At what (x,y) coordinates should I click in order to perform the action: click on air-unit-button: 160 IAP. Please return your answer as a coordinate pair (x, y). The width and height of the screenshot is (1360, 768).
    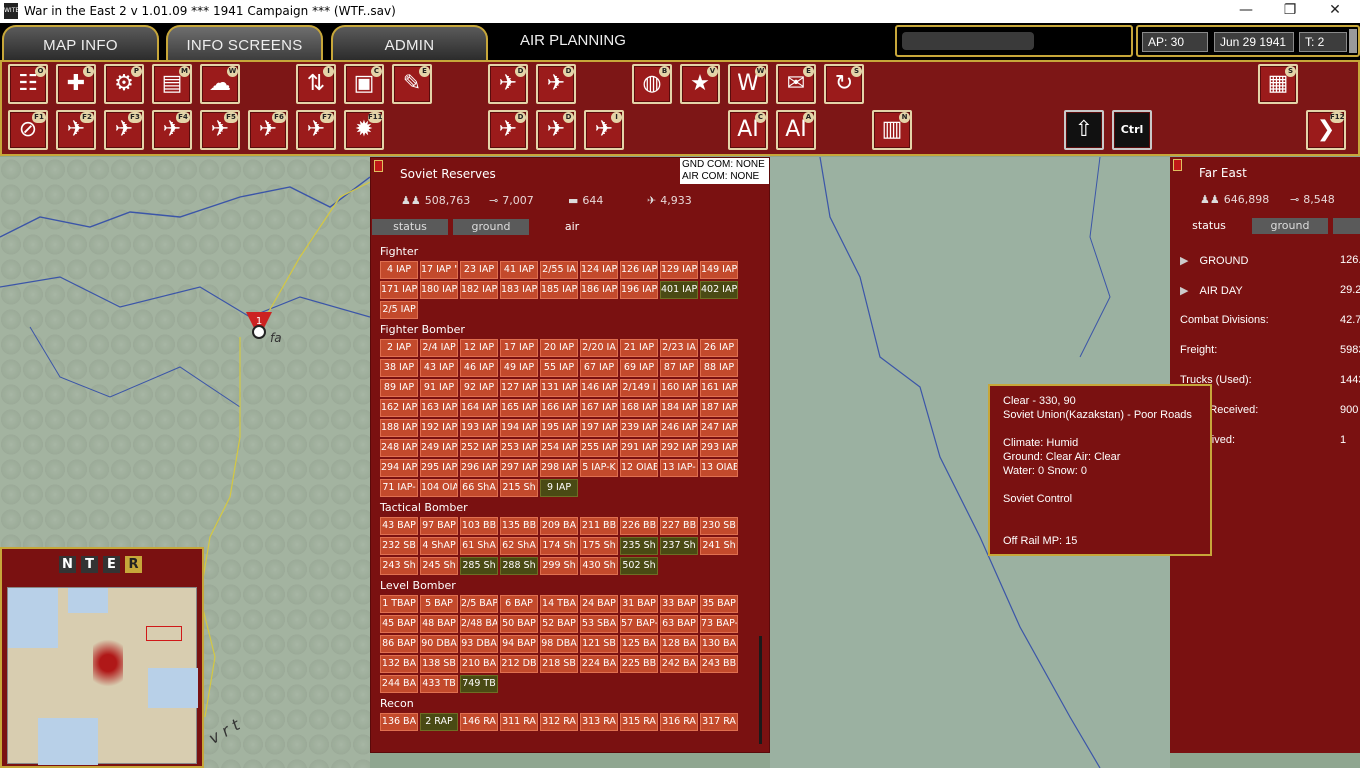
    Looking at the image, I should click on (679, 388).